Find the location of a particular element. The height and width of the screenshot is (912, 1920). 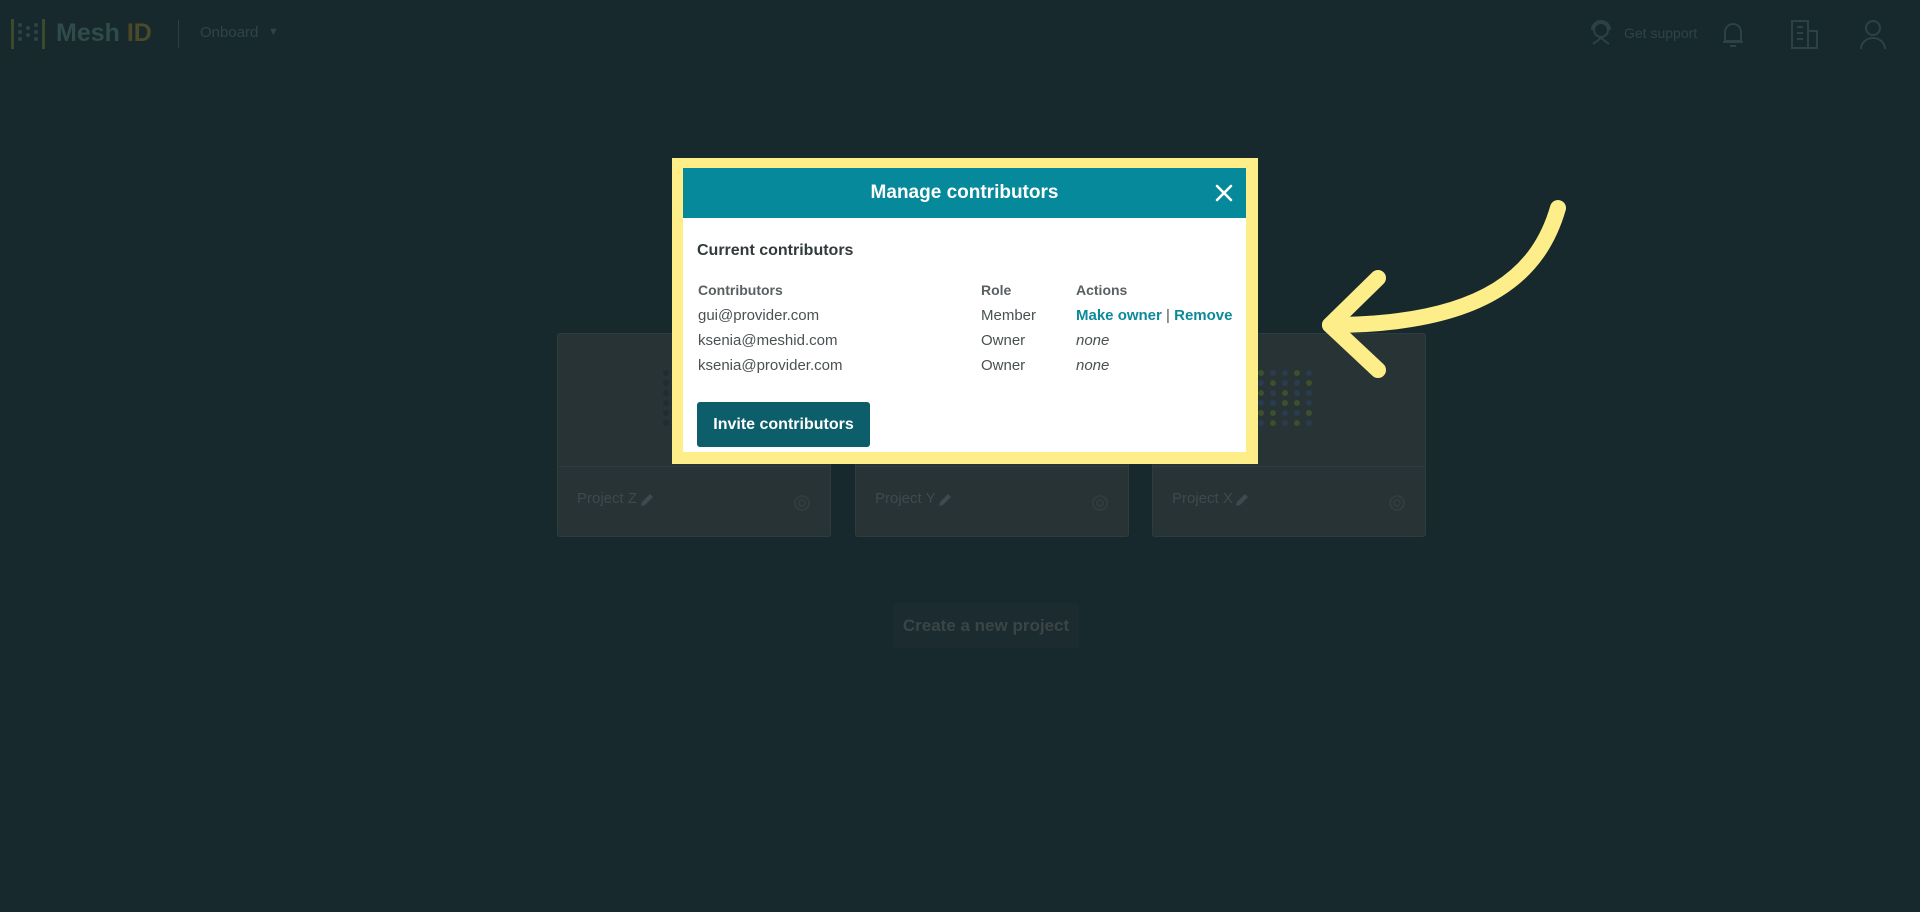

close-icon is located at coordinates (1224, 193).